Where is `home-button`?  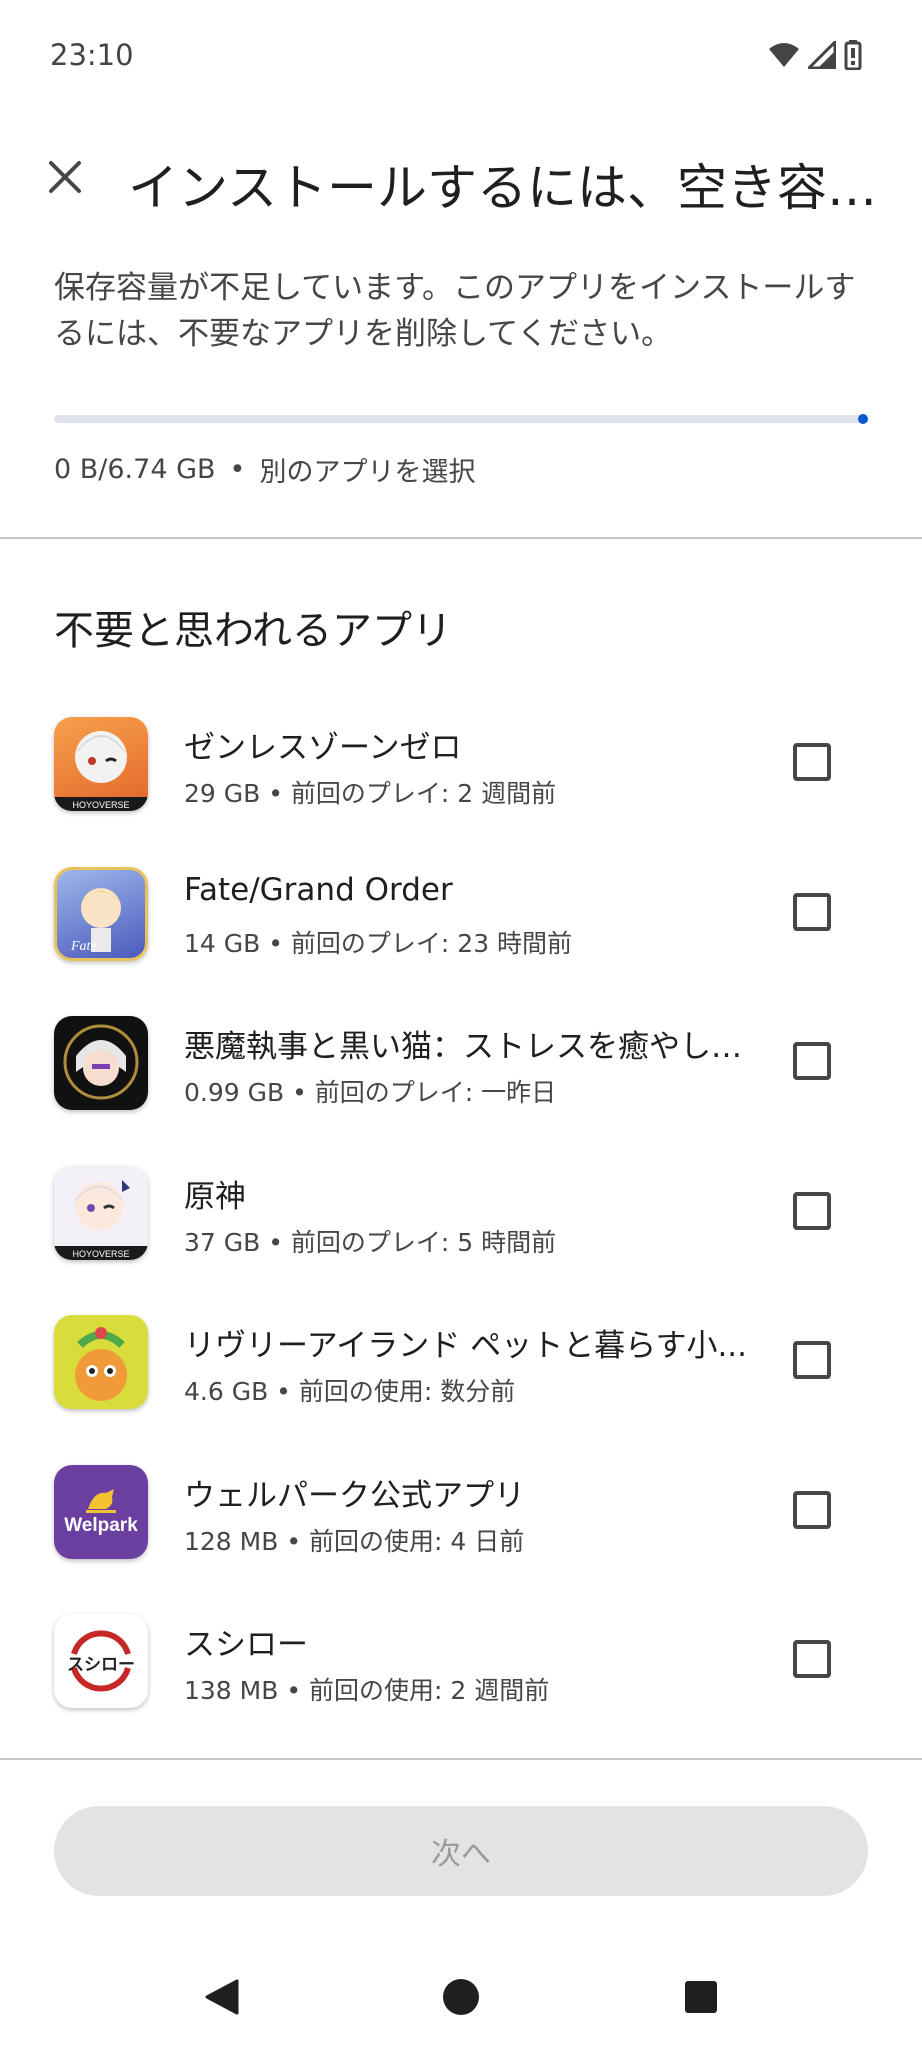 home-button is located at coordinates (461, 1997).